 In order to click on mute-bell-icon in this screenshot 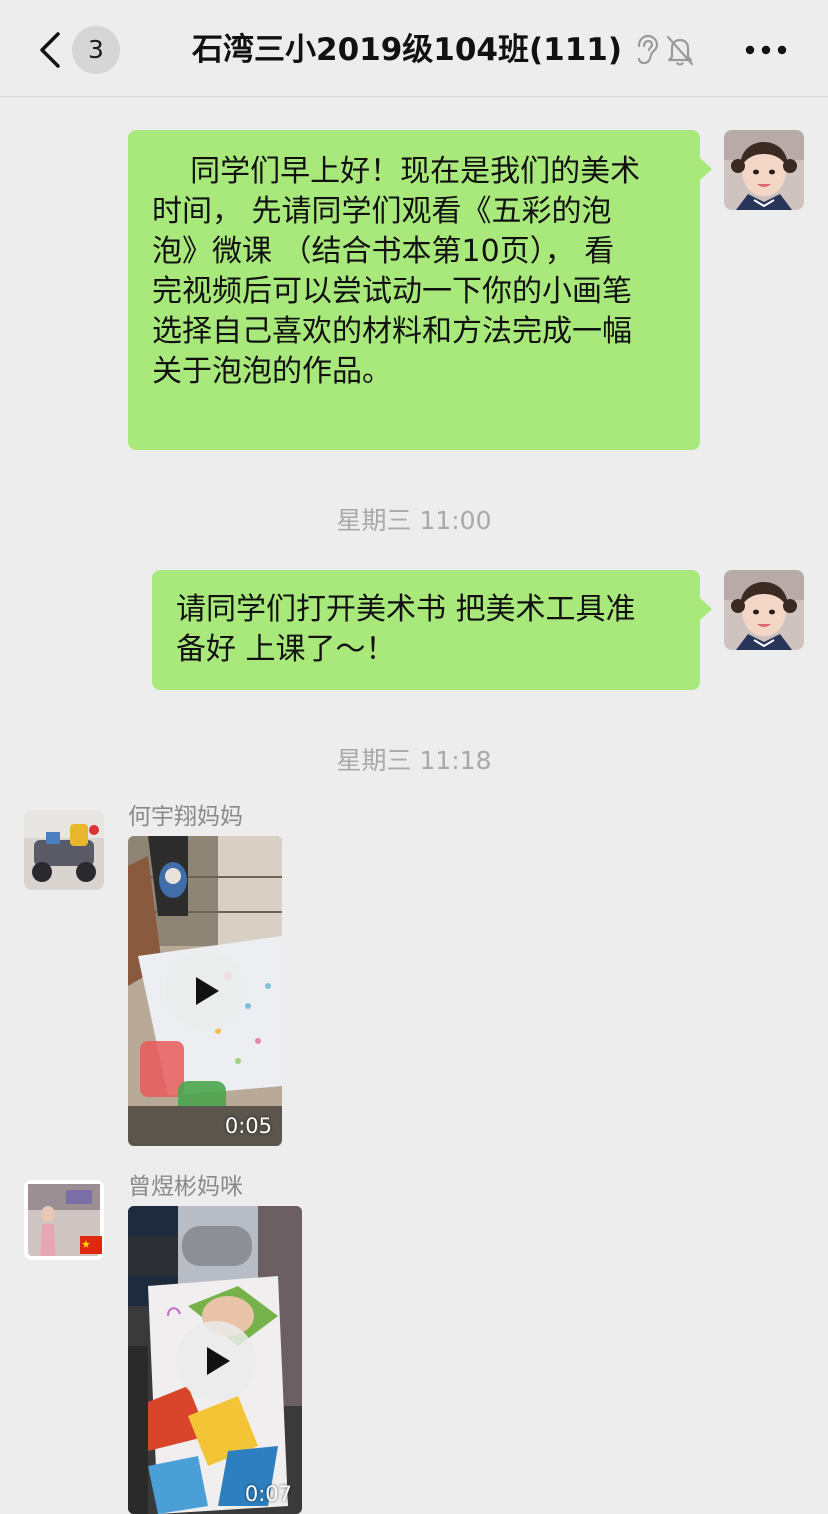, I will do `click(680, 50)`.